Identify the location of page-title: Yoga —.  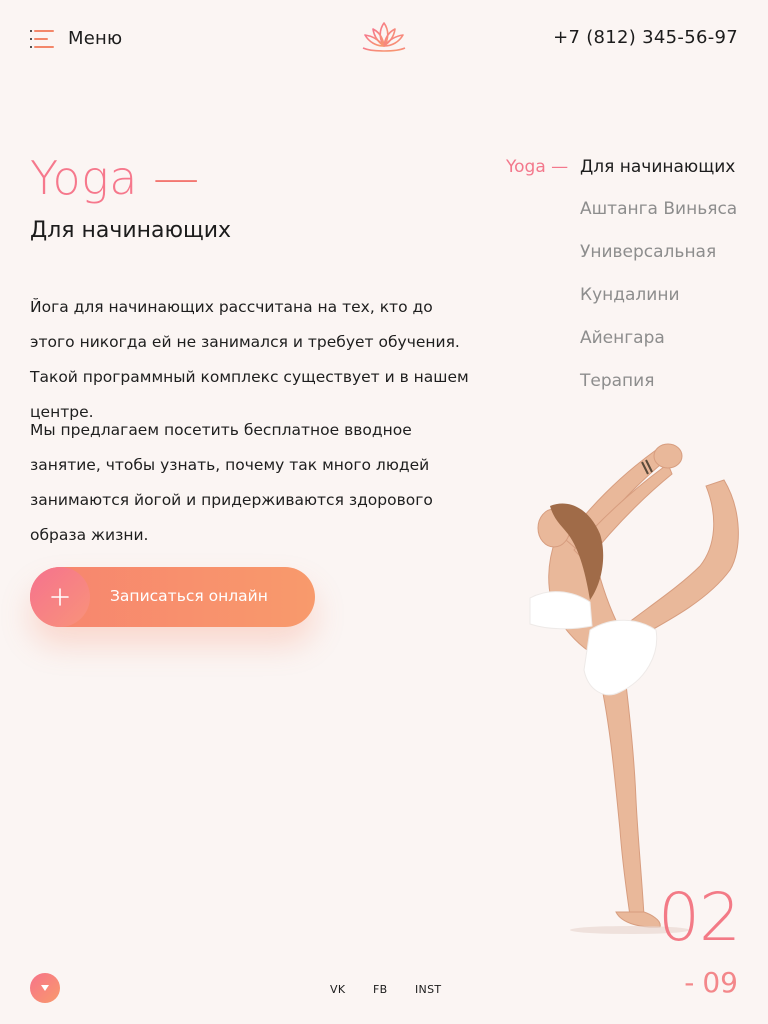
(115, 178).